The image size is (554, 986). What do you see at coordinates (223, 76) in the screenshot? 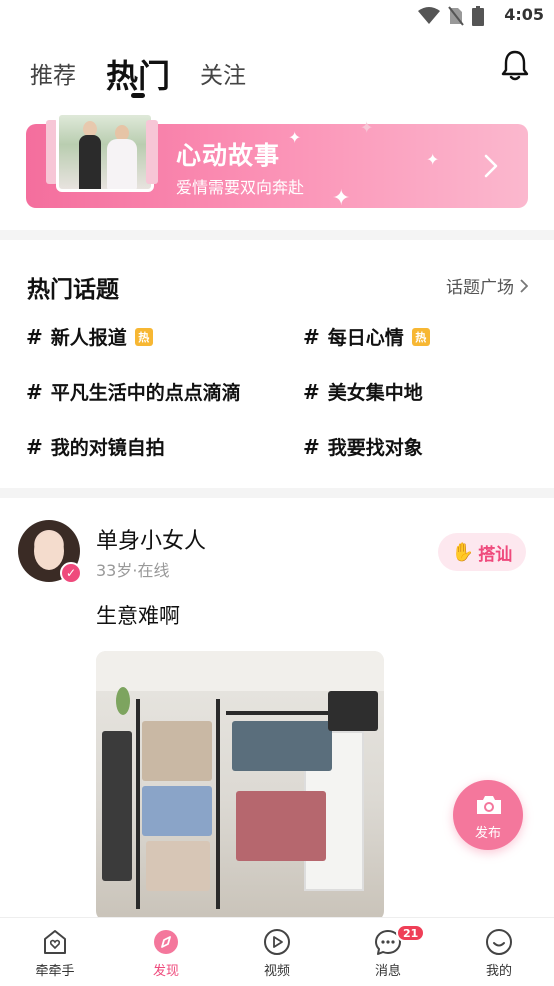
I see `tab-following: 关注` at bounding box center [223, 76].